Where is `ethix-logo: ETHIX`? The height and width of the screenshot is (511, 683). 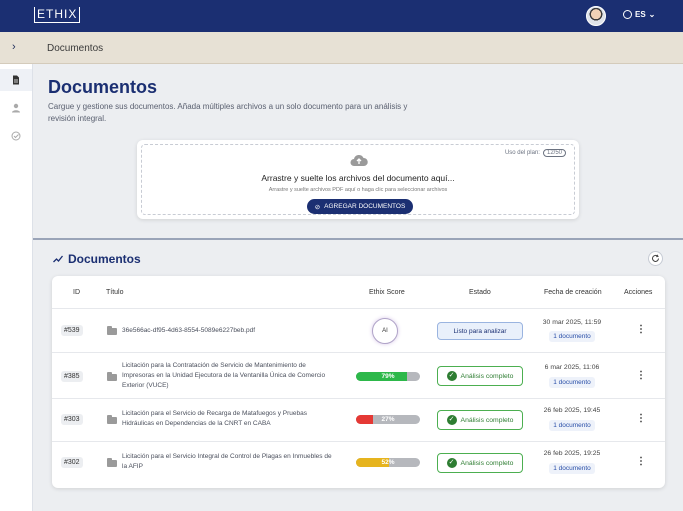 ethix-logo: ETHIX is located at coordinates (57, 15).